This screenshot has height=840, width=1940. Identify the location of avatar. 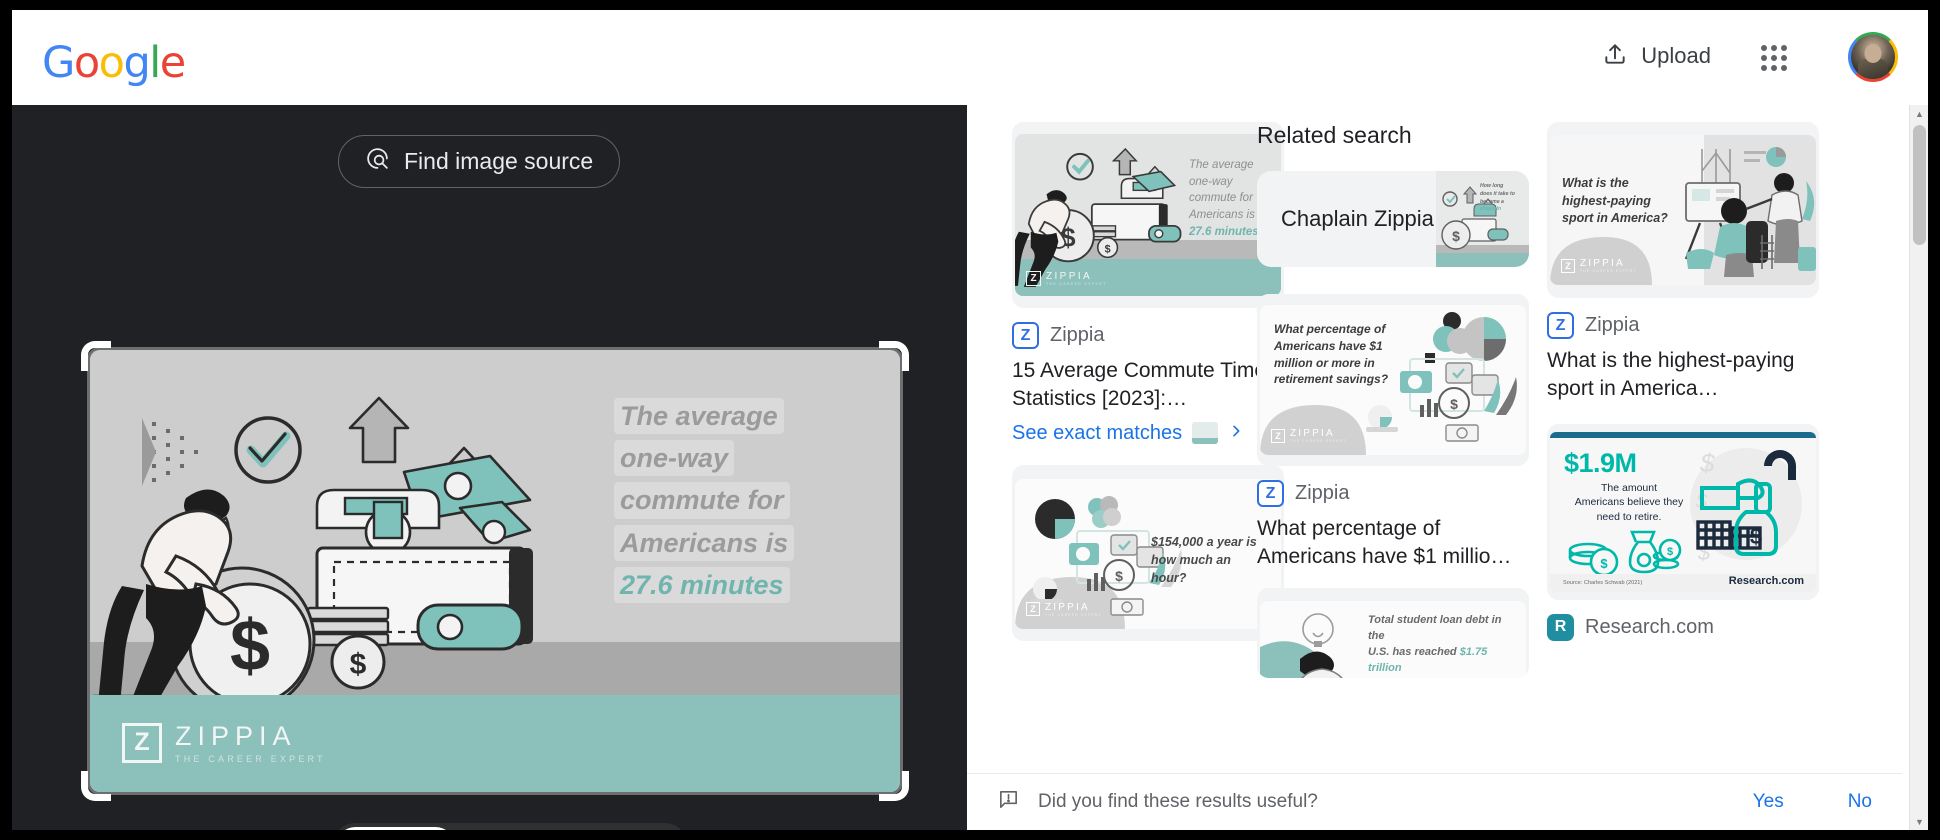
(1873, 57).